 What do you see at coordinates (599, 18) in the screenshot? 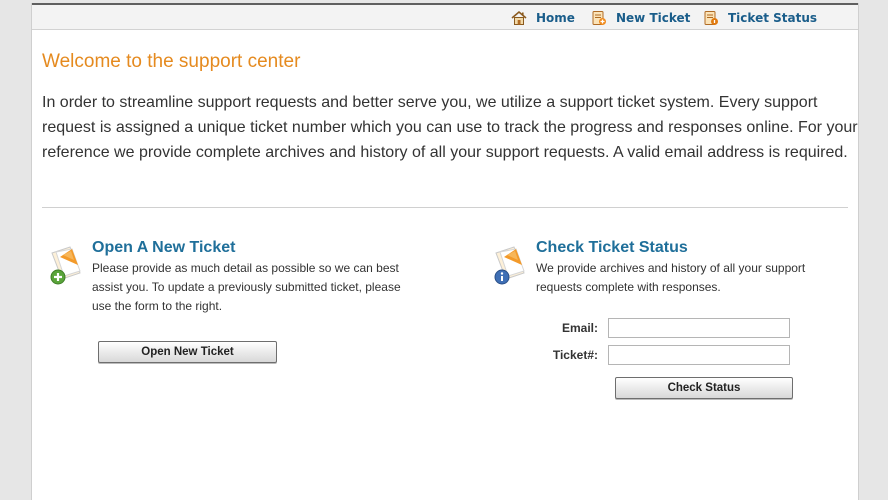
I see `ticket-add-icon` at bounding box center [599, 18].